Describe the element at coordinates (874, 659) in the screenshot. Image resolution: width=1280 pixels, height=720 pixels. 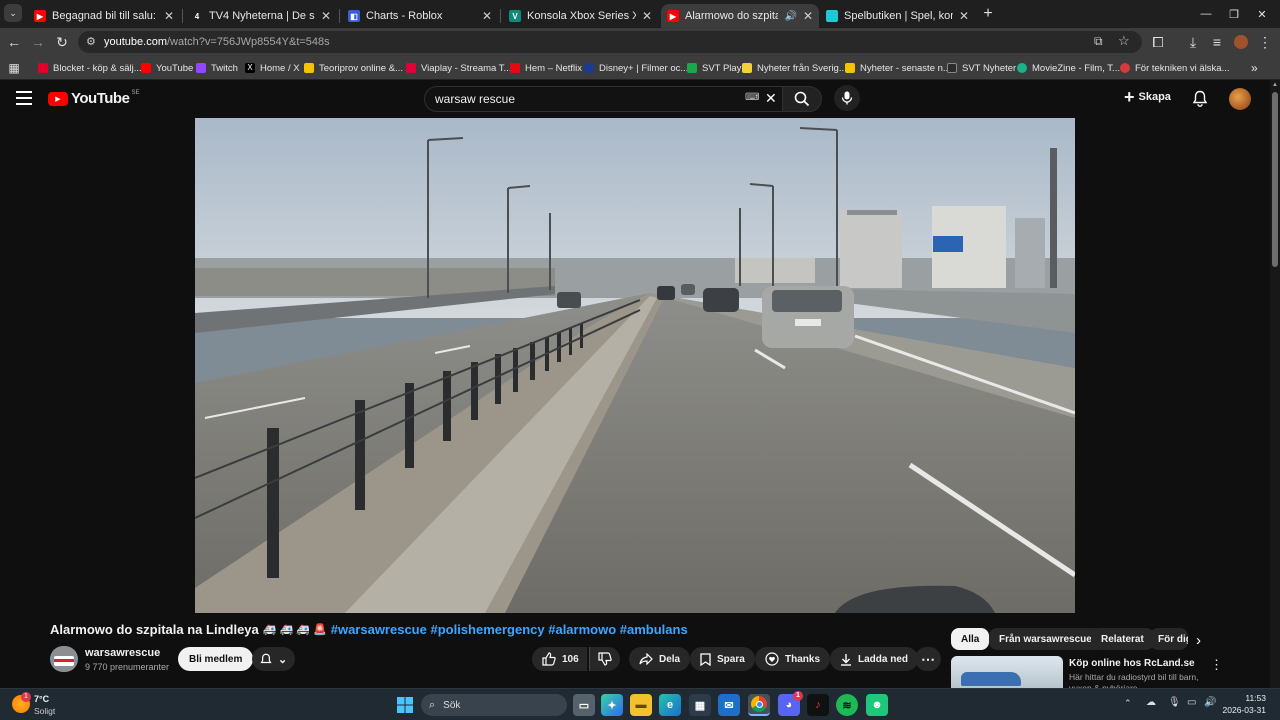
I see `download-button: Ladda ned` at that location.